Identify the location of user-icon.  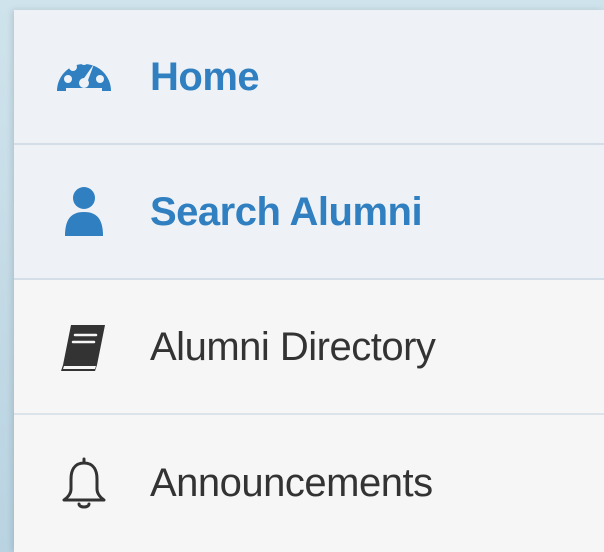
(84, 212).